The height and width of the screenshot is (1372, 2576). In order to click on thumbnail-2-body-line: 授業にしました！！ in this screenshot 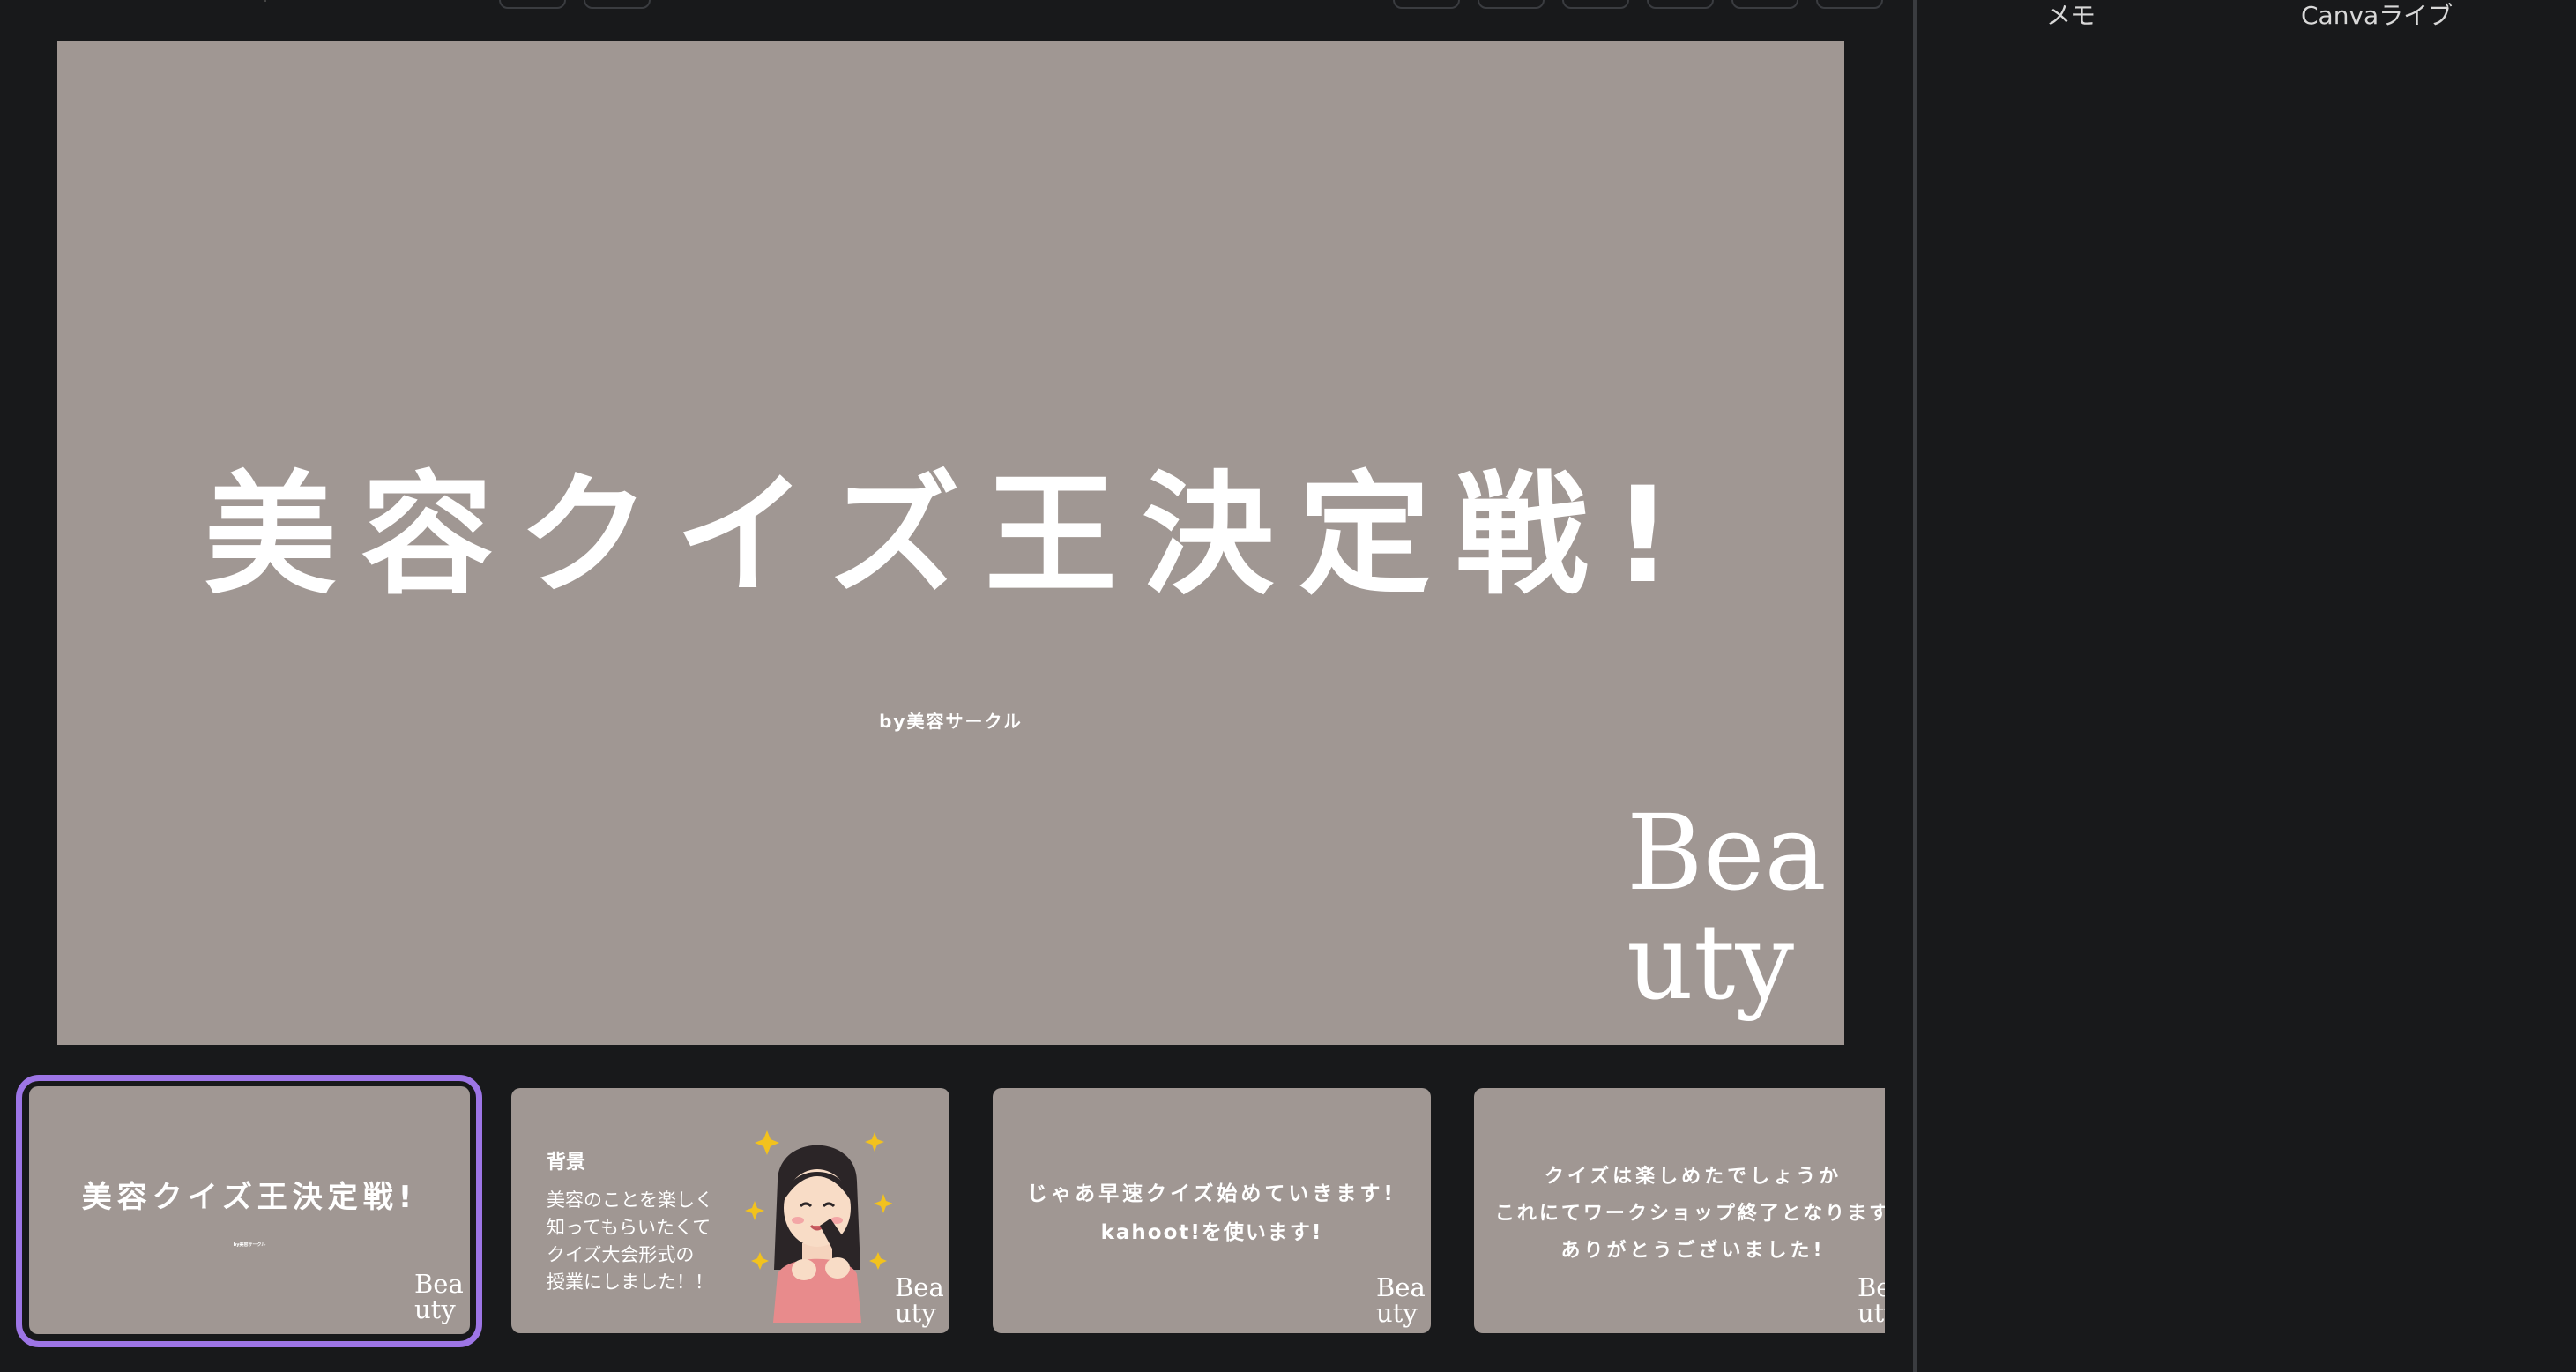, I will do `click(630, 1282)`.